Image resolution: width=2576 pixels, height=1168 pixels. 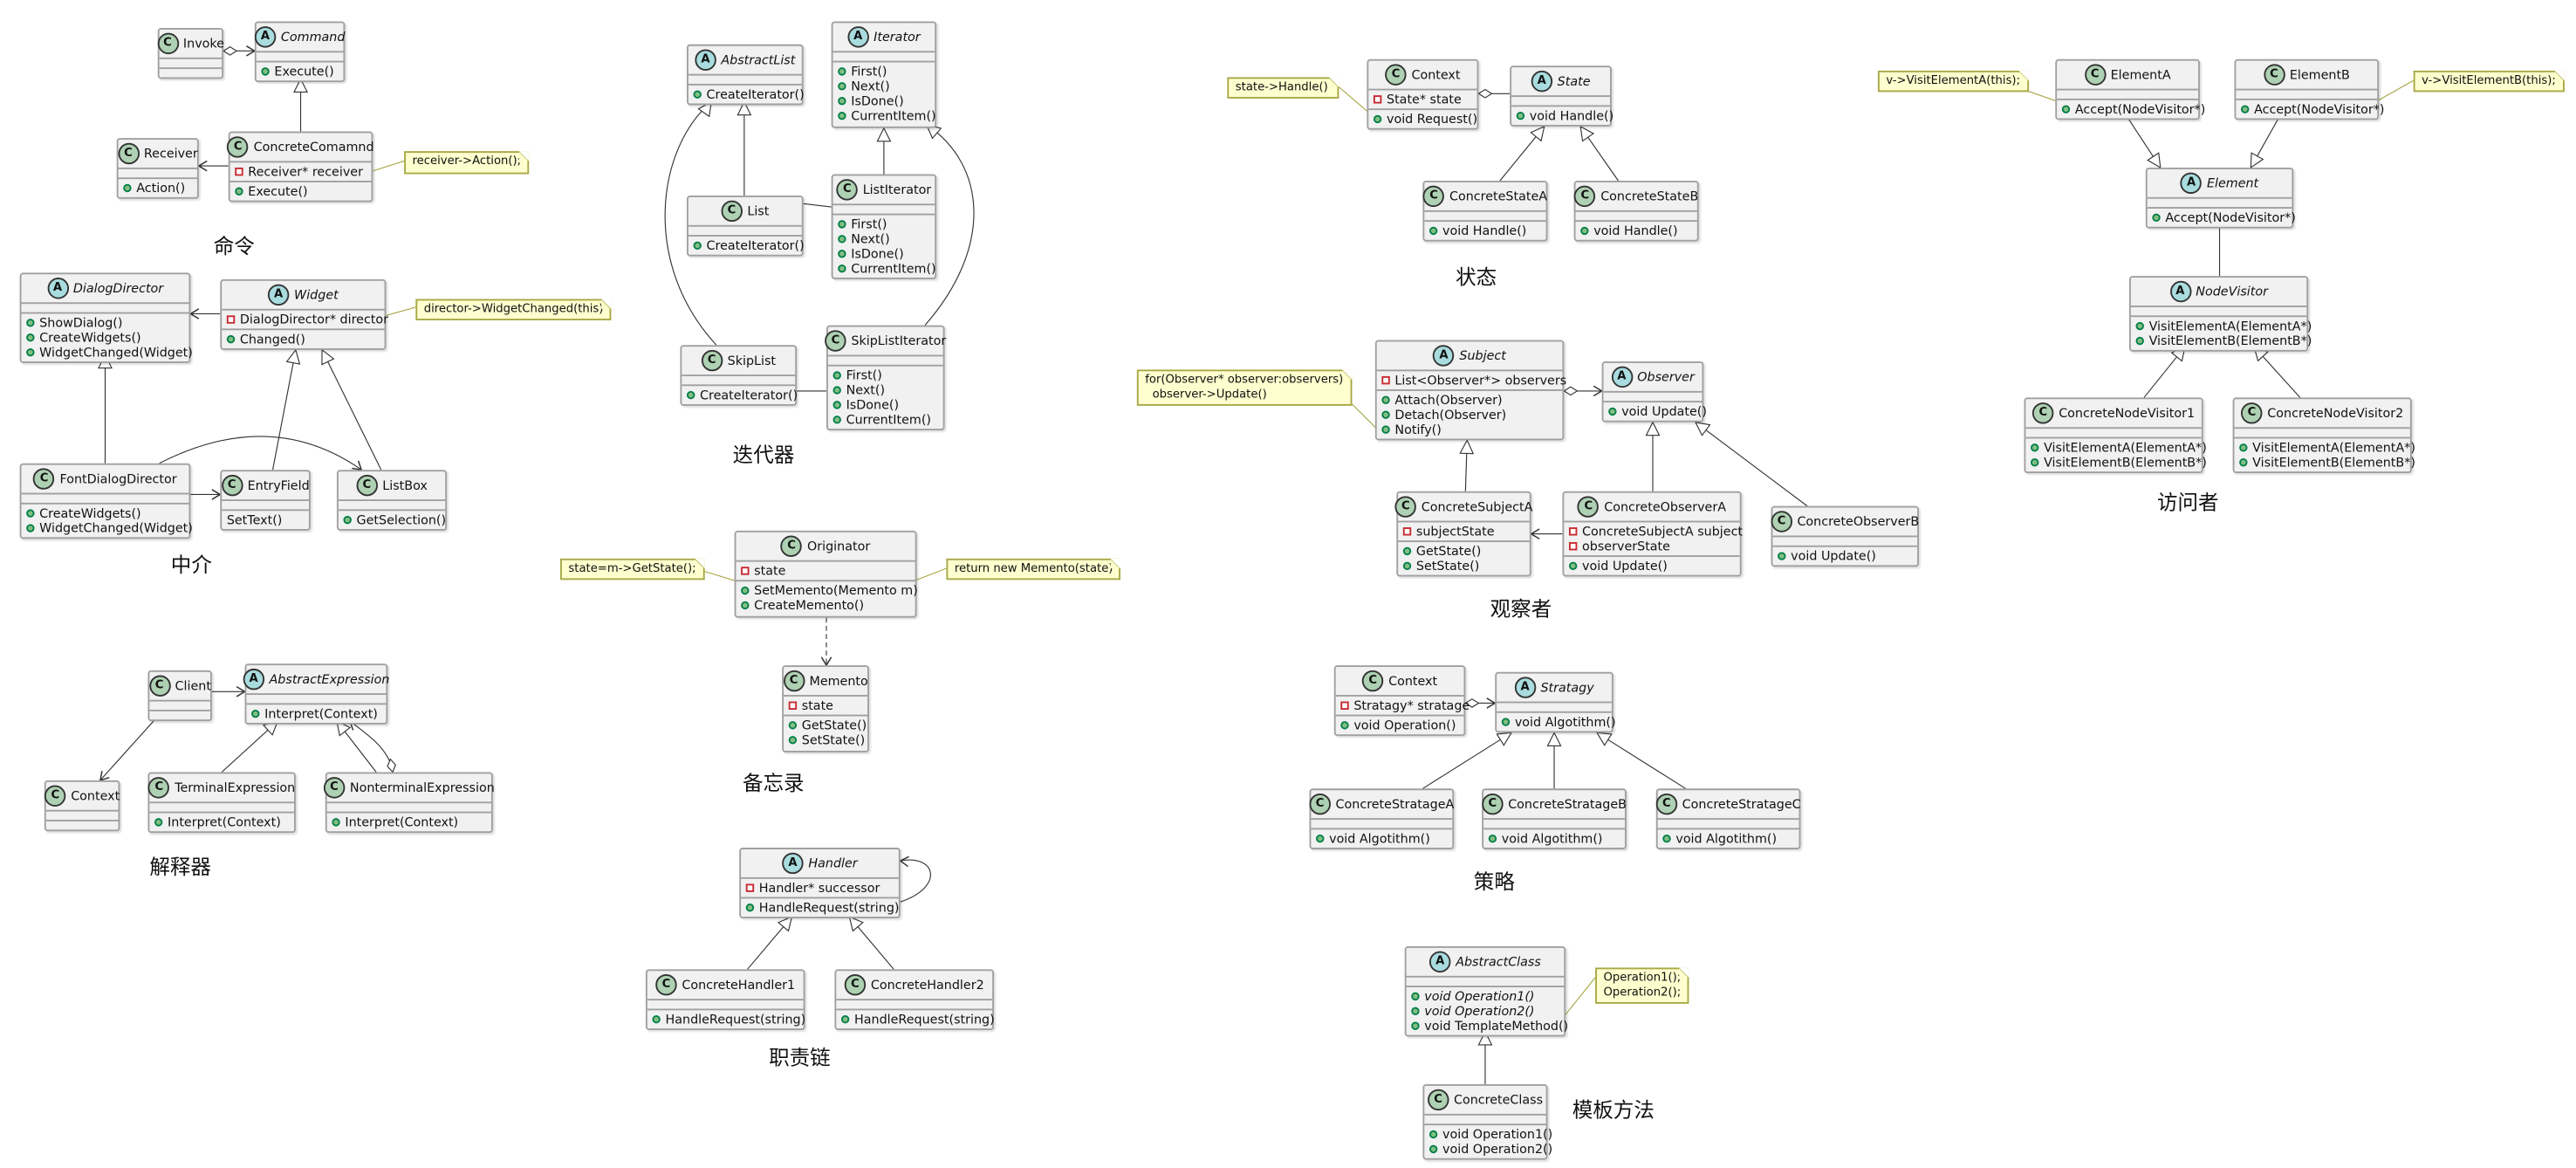 What do you see at coordinates (884, 86) in the screenshot?
I see `method-row: Next()` at bounding box center [884, 86].